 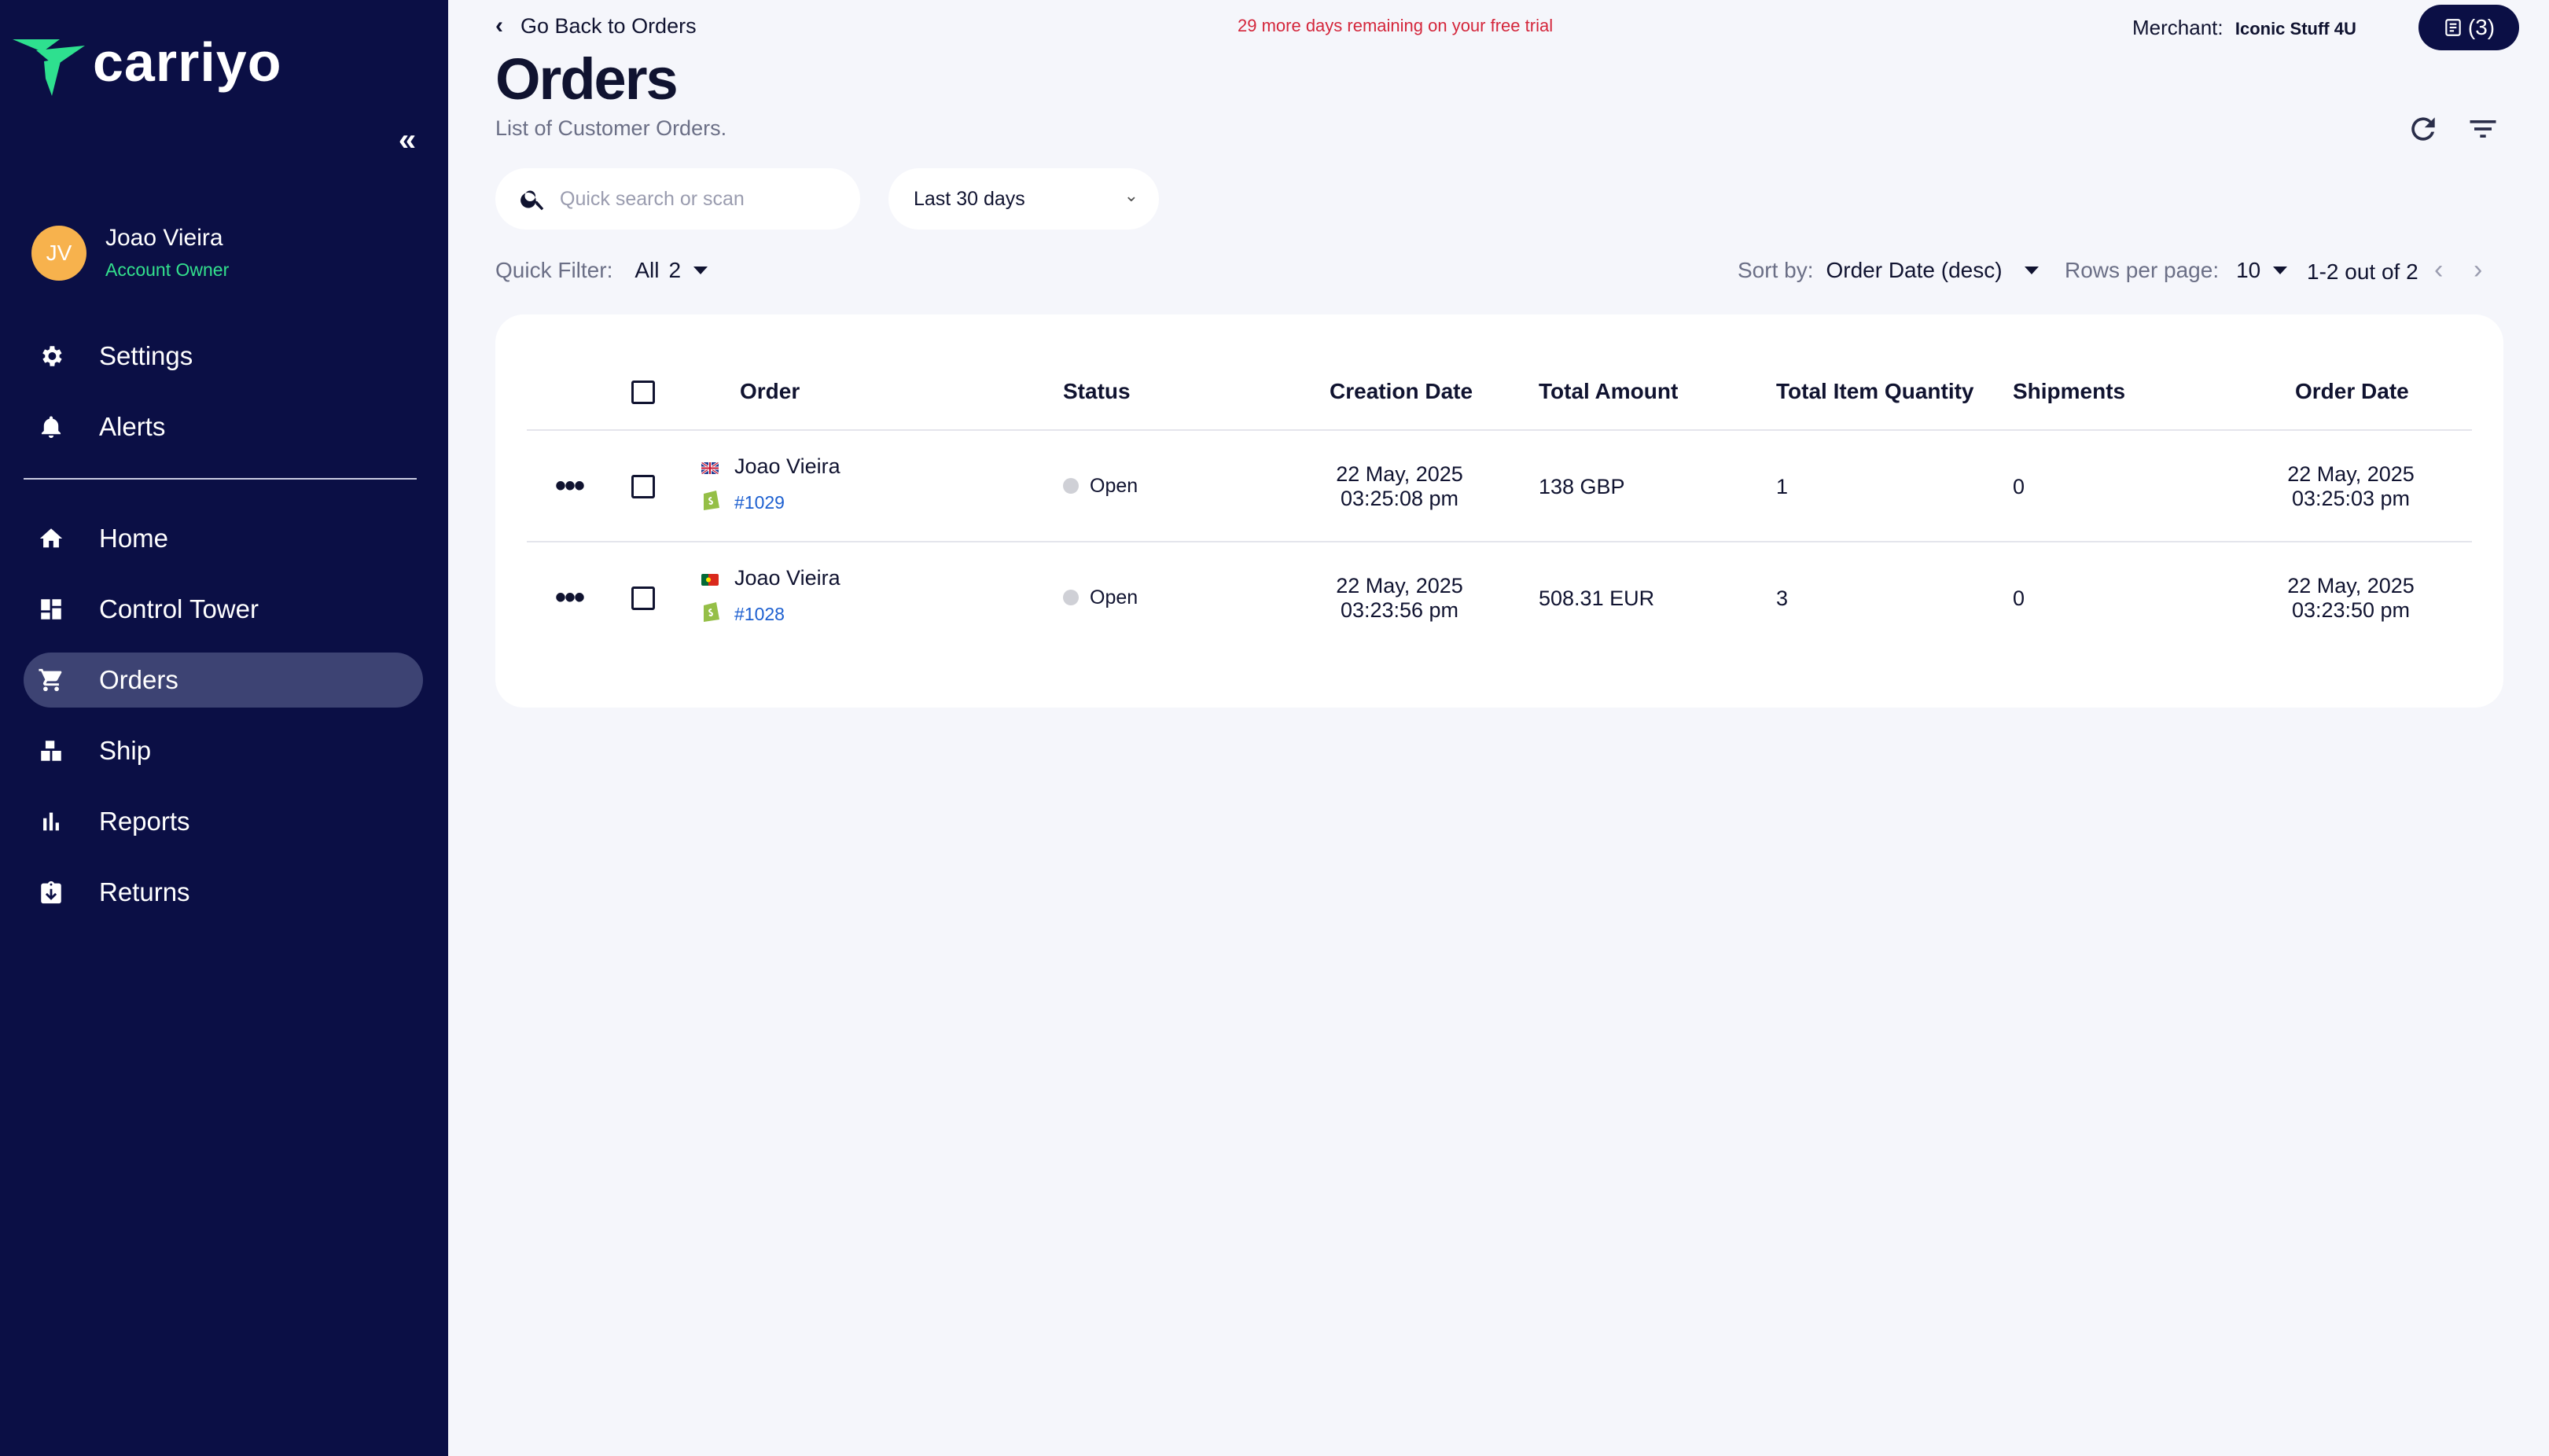 I want to click on sidebar-item-orders: Orders, so click(x=223, y=680).